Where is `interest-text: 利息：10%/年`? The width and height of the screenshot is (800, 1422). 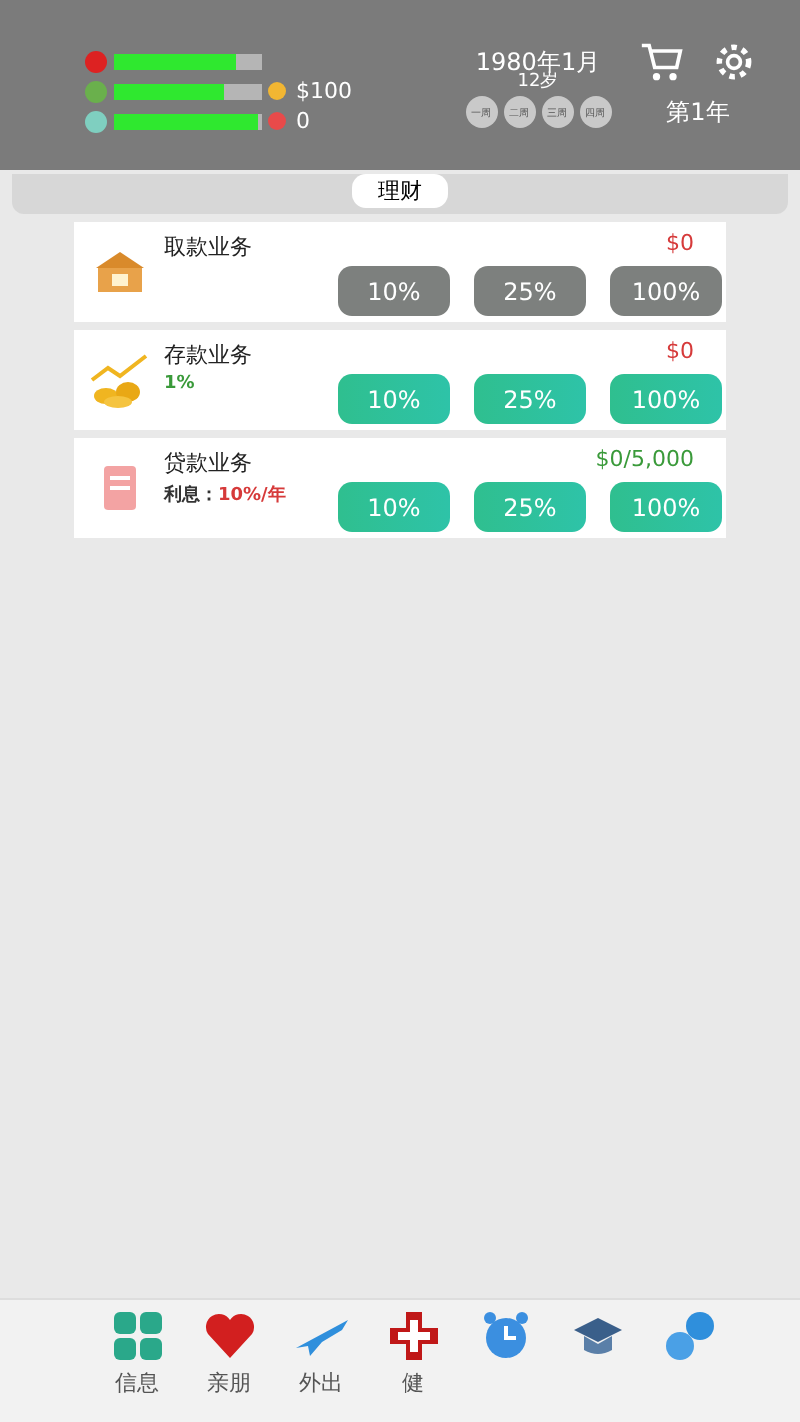
interest-text: 利息：10%/年 is located at coordinates (226, 495).